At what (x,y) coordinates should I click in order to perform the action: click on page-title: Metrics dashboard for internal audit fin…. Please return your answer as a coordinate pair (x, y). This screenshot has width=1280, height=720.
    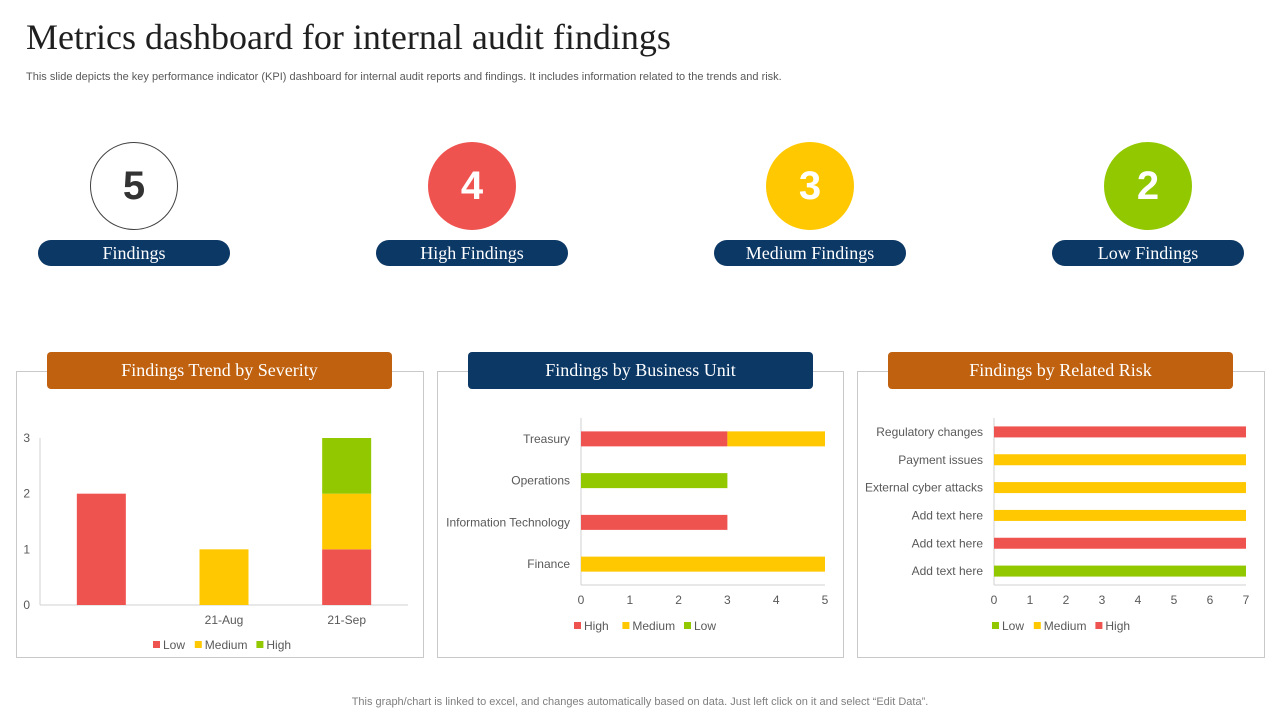
    Looking at the image, I should click on (348, 37).